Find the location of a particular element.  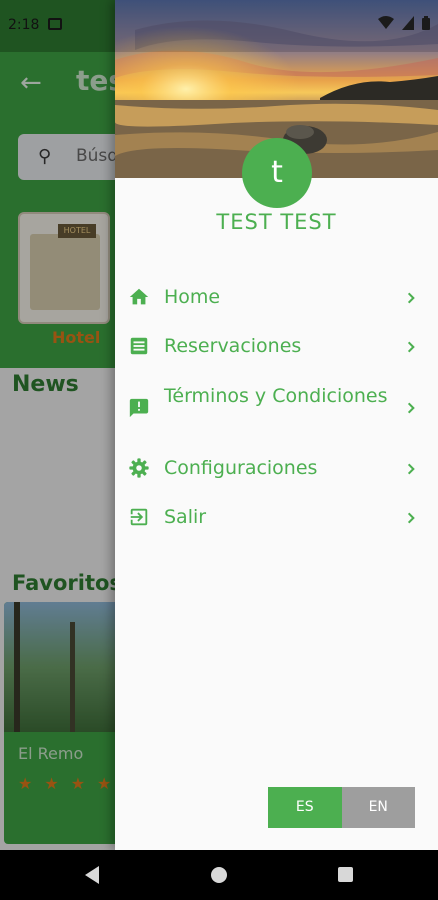

menu-label: Configuraciones is located at coordinates (241, 468).